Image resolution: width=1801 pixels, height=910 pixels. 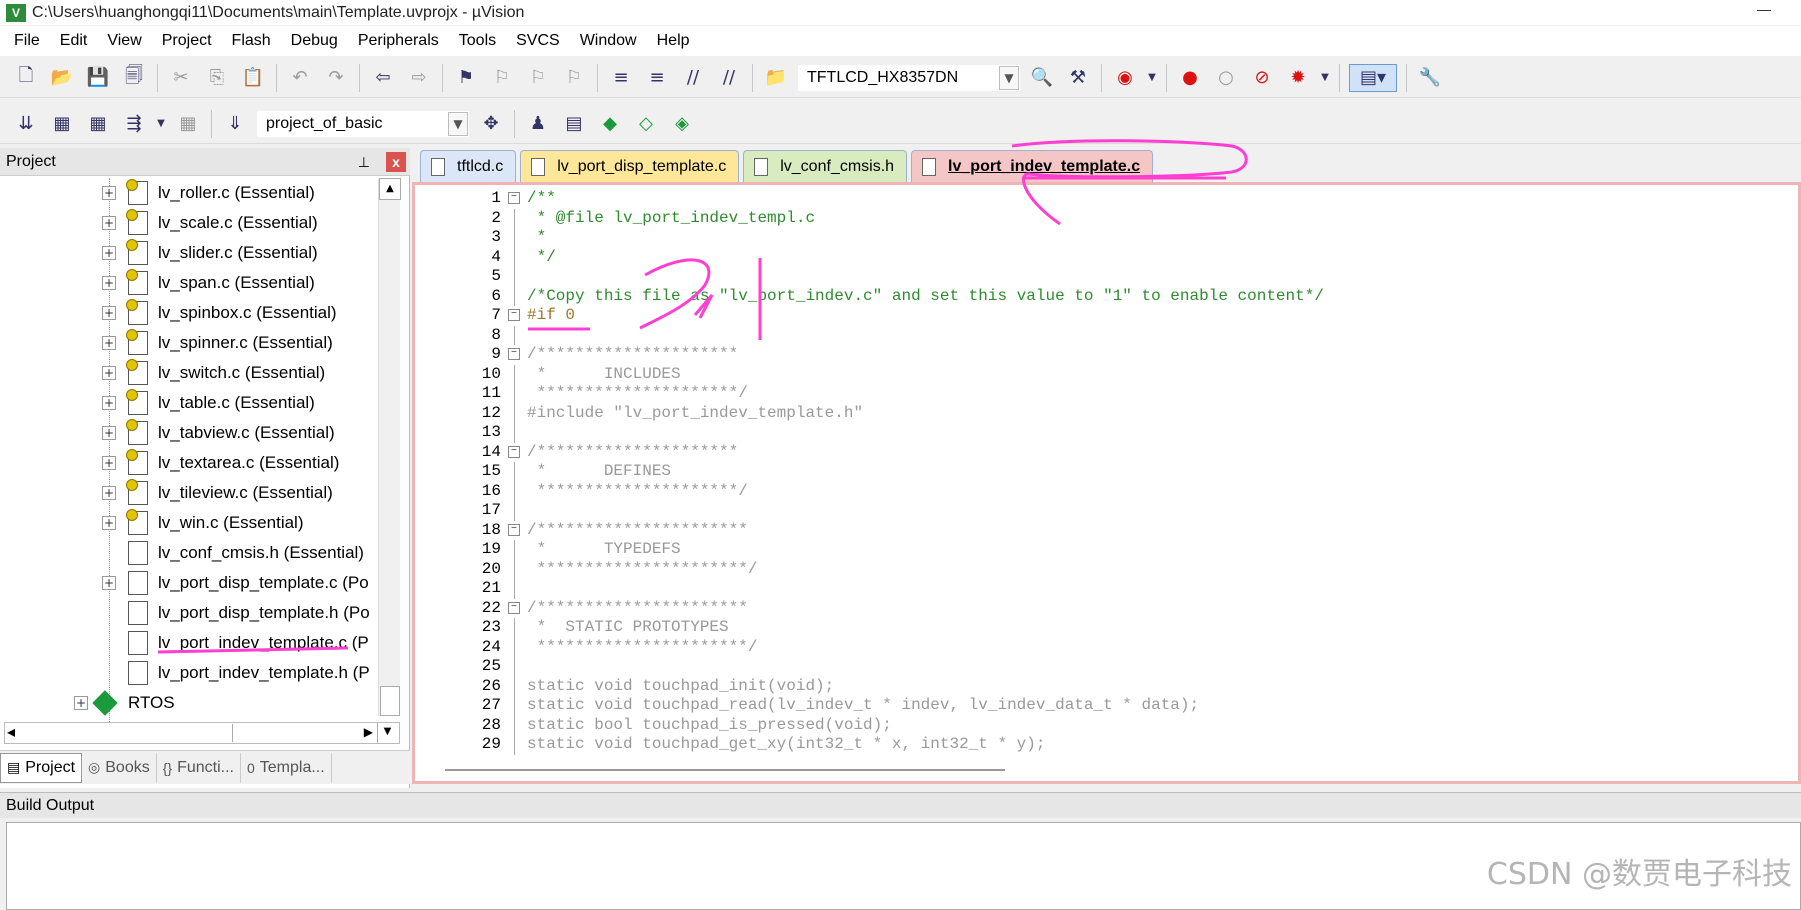 What do you see at coordinates (189, 193) in the screenshot?
I see `tree-item: + lv_roller.c (Essential)` at bounding box center [189, 193].